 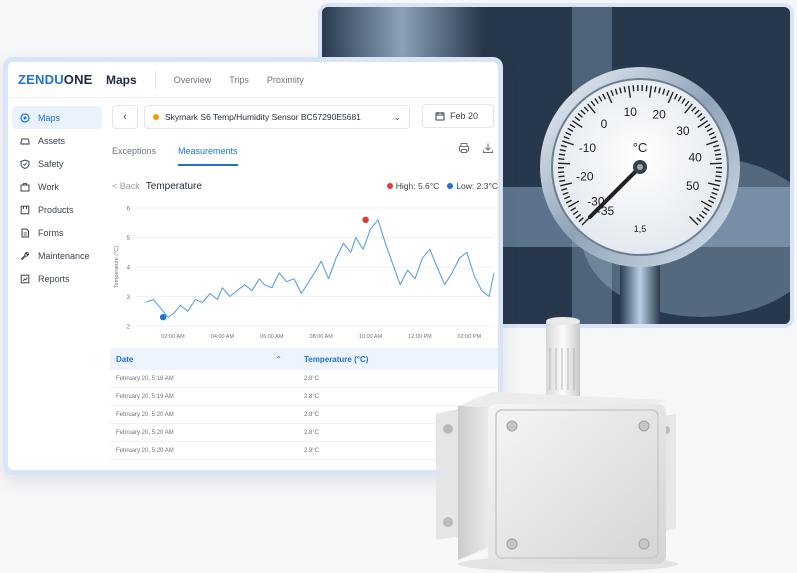 What do you see at coordinates (322, 337) in the screenshot?
I see `x-tick-label: 08:00 AM` at bounding box center [322, 337].